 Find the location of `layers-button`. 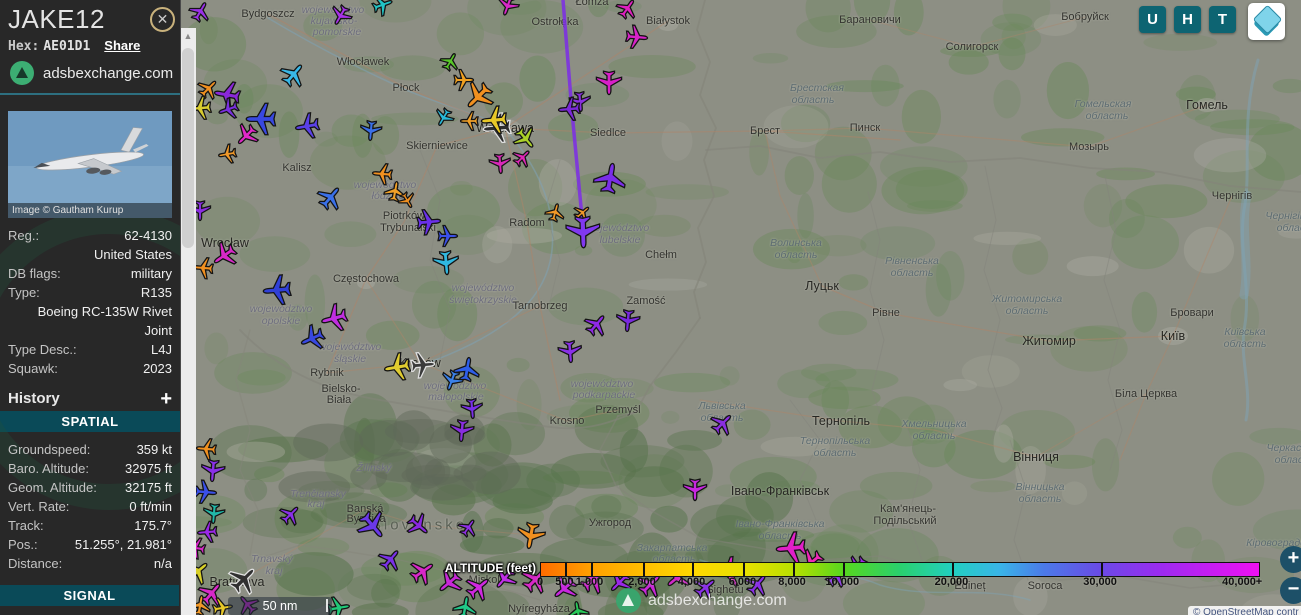

layers-button is located at coordinates (1266, 21).